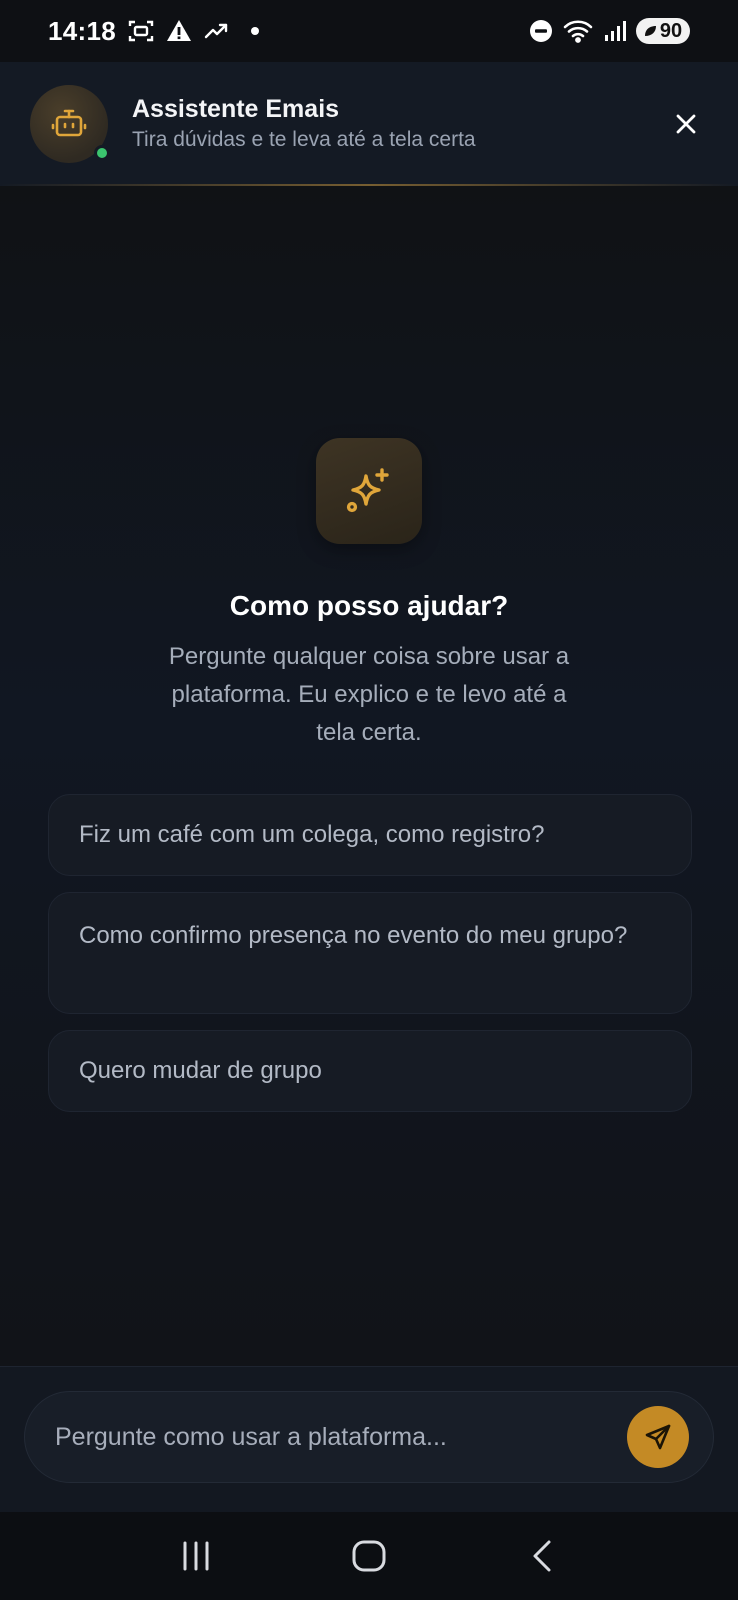  Describe the element at coordinates (369, 605) in the screenshot. I see `welcome-title: Como posso ajudar?` at that location.